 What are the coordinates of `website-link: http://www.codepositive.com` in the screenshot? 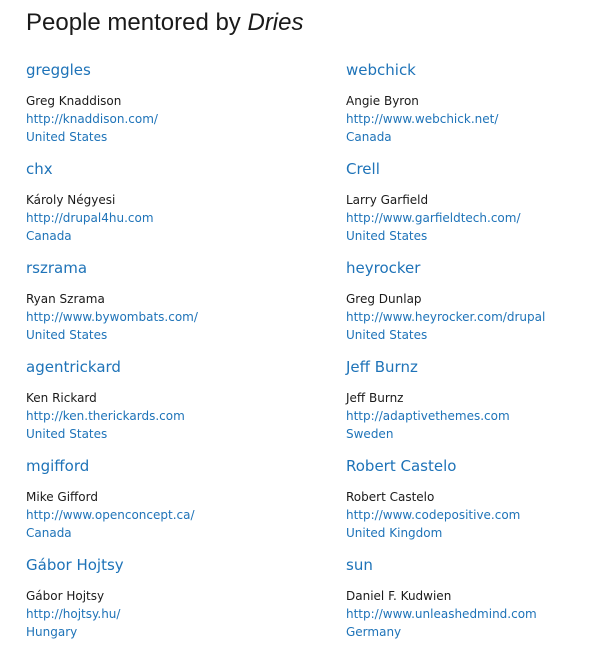 It's located at (466, 515).